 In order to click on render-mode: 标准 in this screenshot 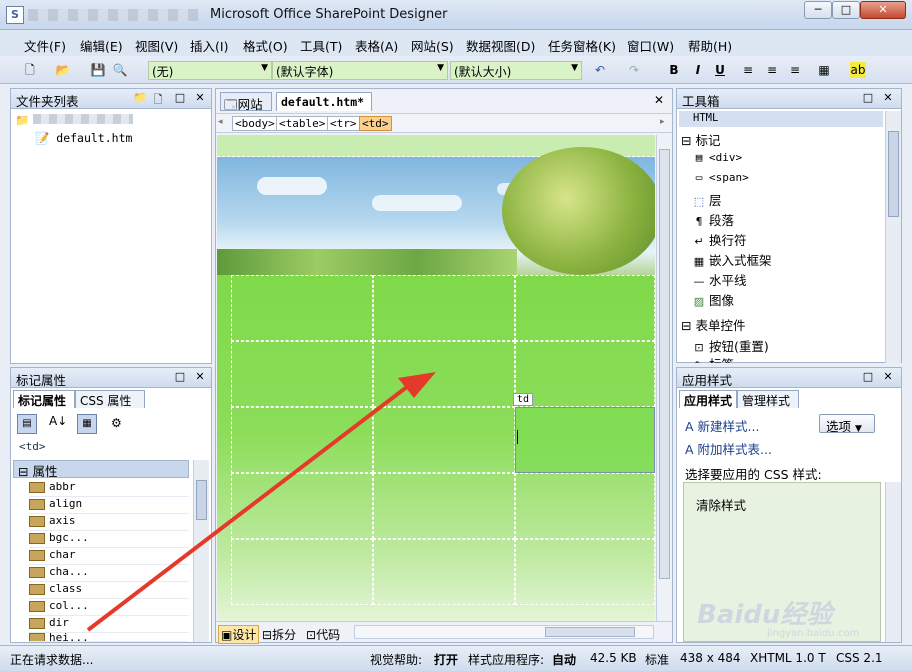, I will do `click(657, 659)`.